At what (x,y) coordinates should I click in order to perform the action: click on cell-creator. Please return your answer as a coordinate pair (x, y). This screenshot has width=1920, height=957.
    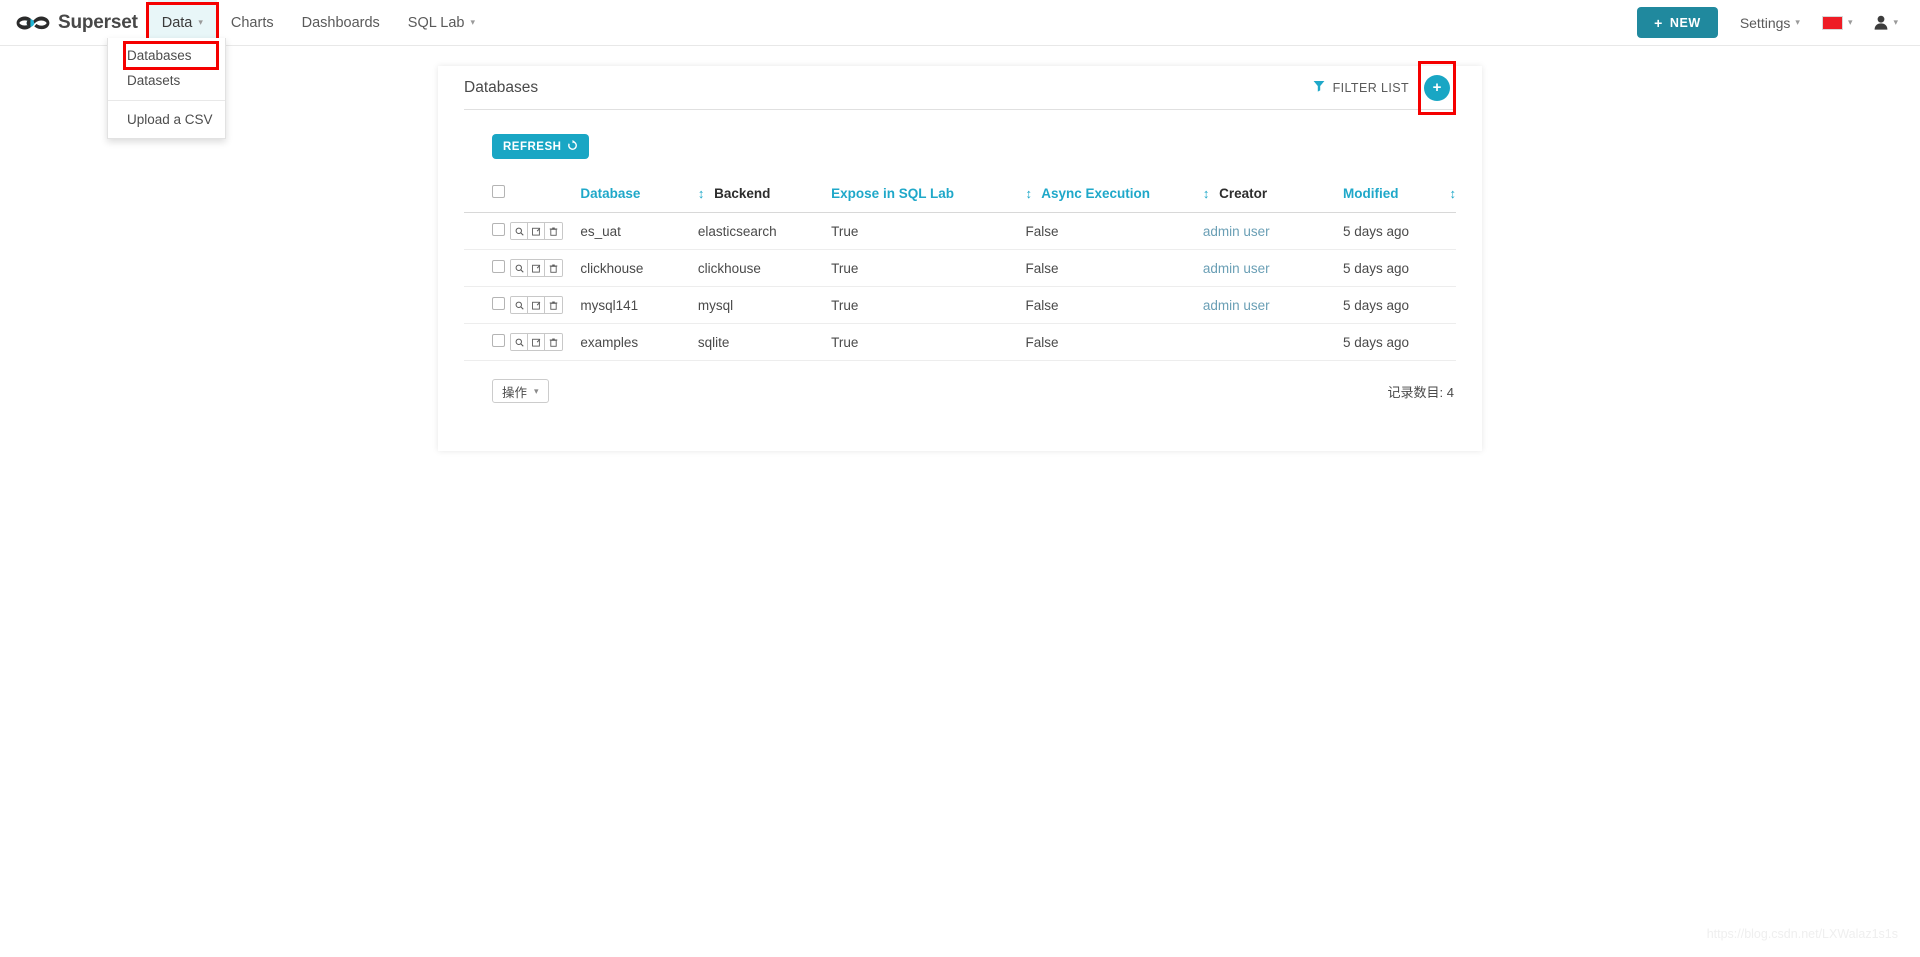
    Looking at the image, I should click on (1272, 342).